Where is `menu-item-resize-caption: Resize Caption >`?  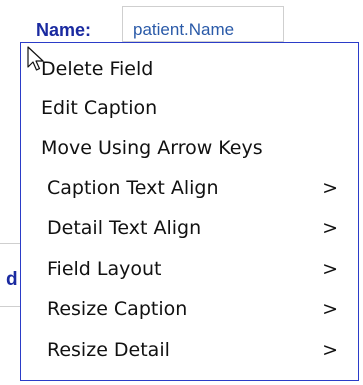 menu-item-resize-caption: Resize Caption > is located at coordinates (189, 310).